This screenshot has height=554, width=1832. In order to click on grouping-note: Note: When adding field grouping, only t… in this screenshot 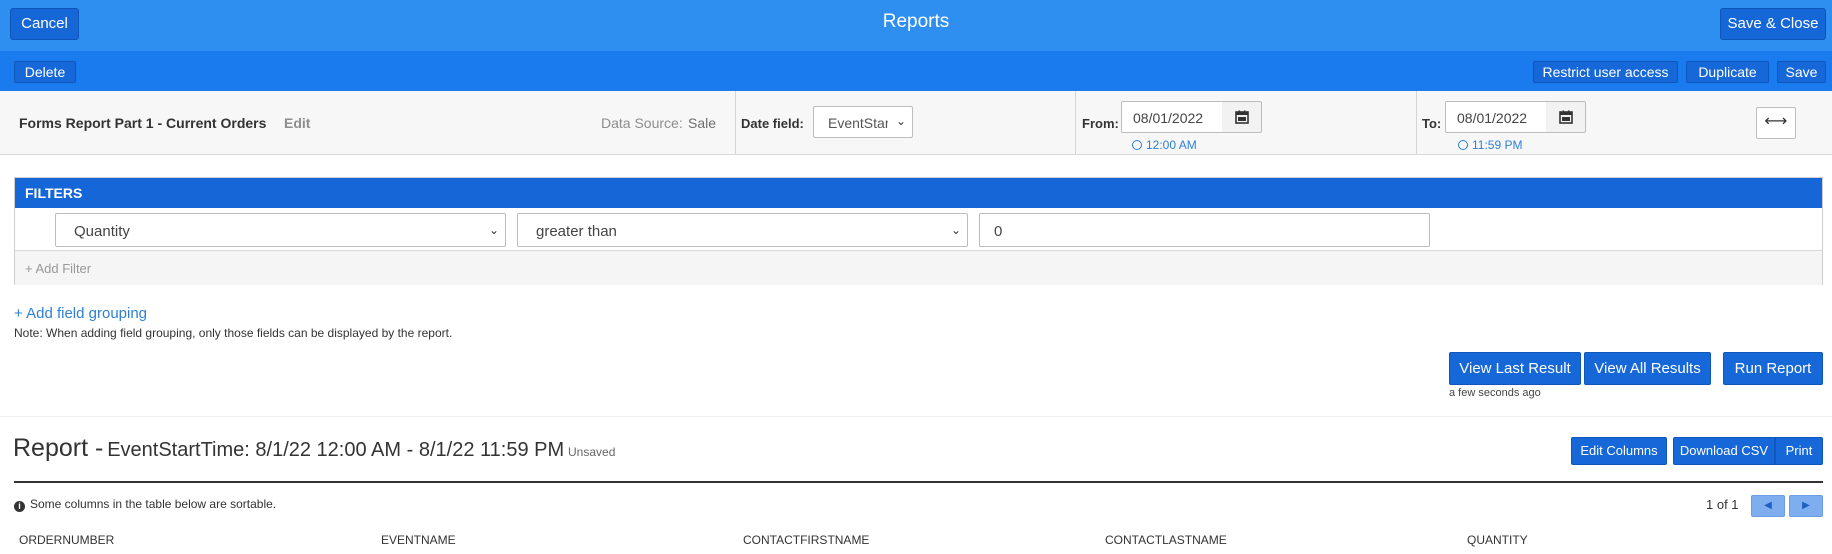, I will do `click(233, 333)`.